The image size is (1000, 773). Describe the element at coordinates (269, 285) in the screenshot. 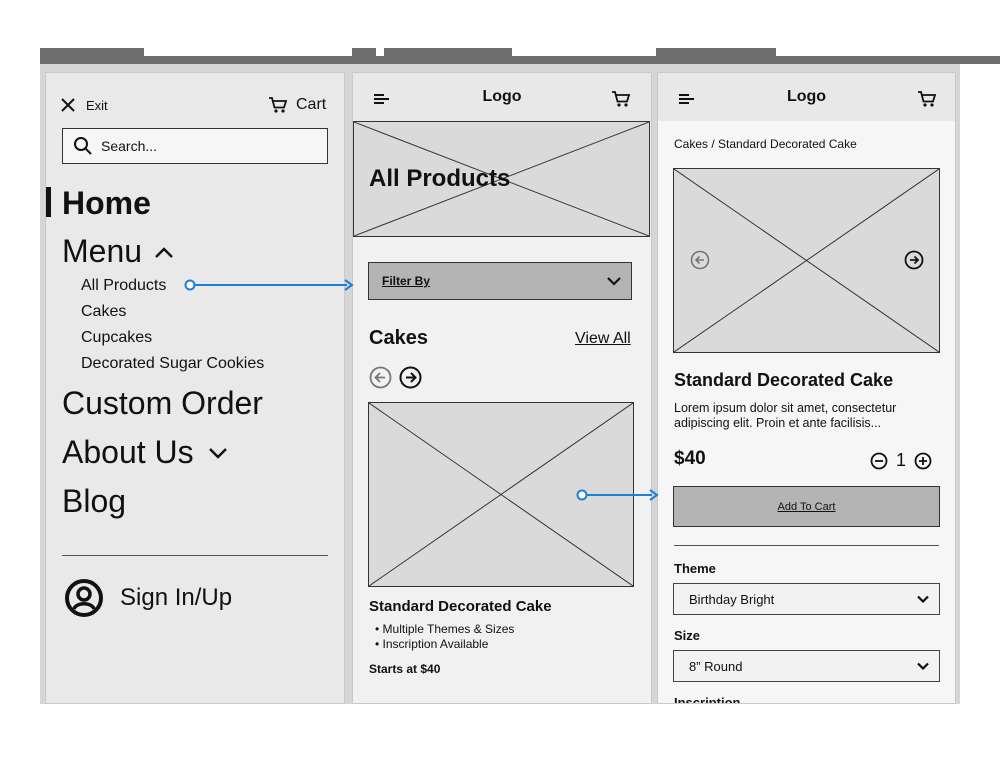

I see `connector-menu-to-products` at that location.